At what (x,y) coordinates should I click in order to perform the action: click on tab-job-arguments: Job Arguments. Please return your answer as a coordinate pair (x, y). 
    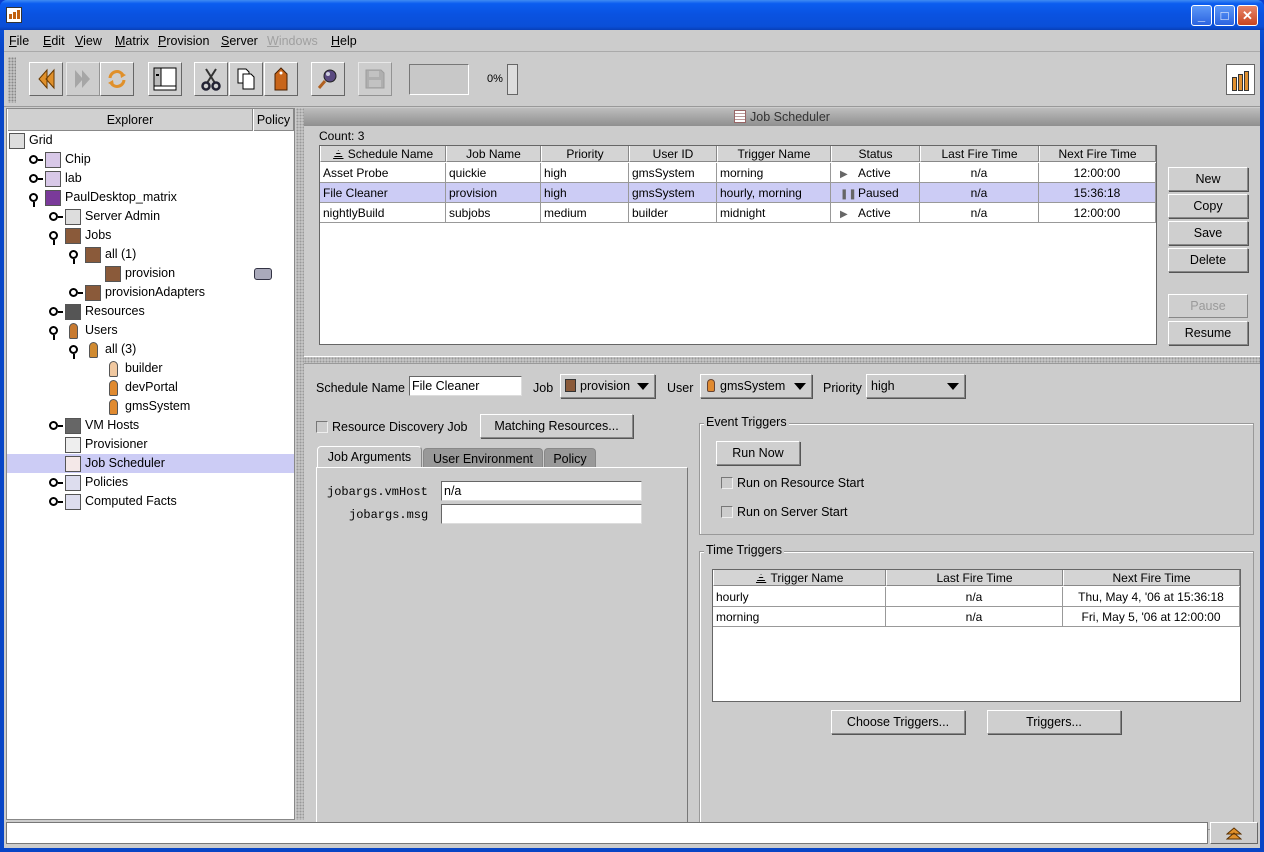
    Looking at the image, I should click on (369, 457).